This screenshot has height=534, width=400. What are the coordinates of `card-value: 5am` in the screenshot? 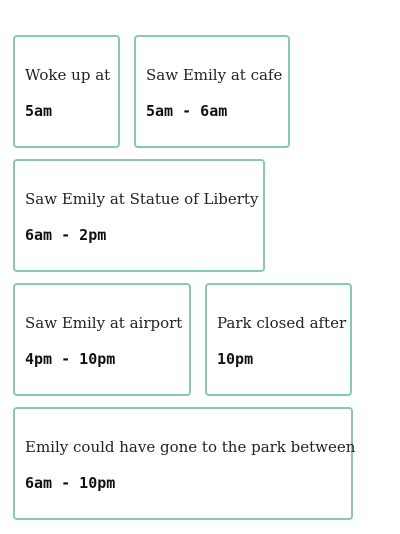 It's located at (39, 111).